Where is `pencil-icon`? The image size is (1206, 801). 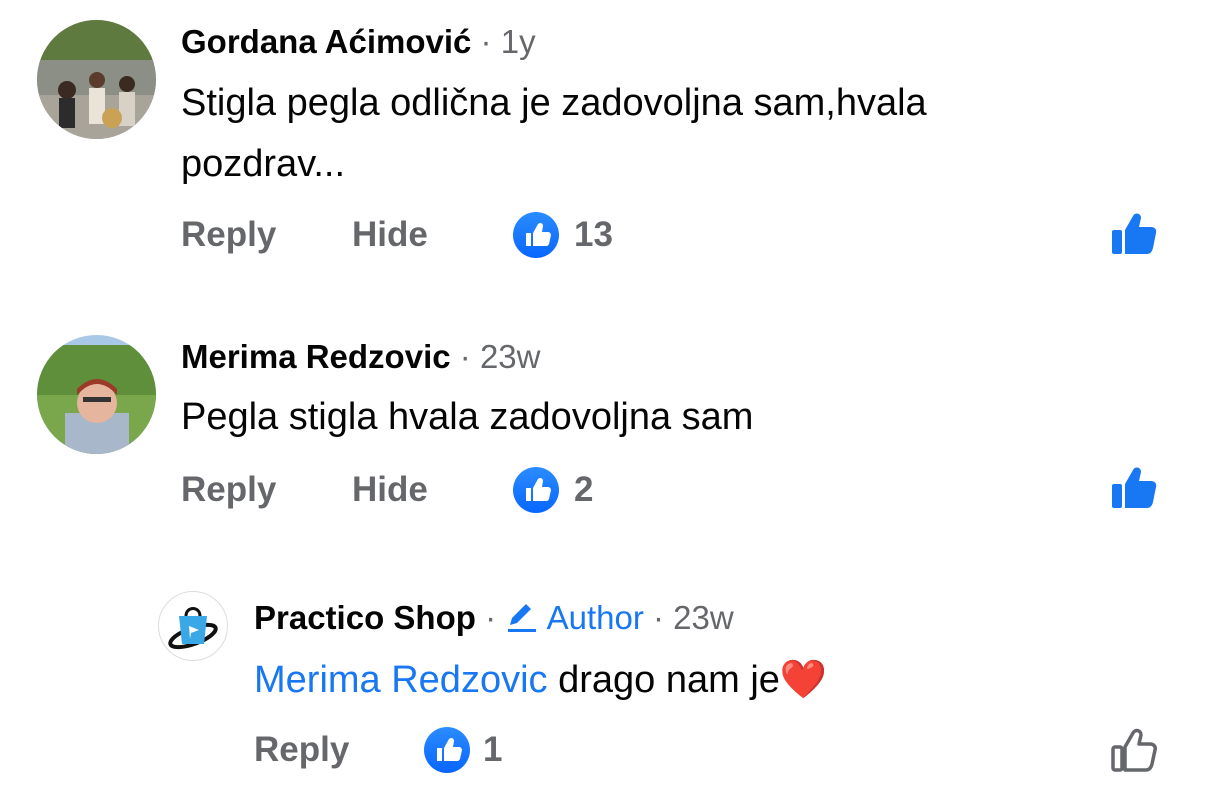
pencil-icon is located at coordinates (522, 618).